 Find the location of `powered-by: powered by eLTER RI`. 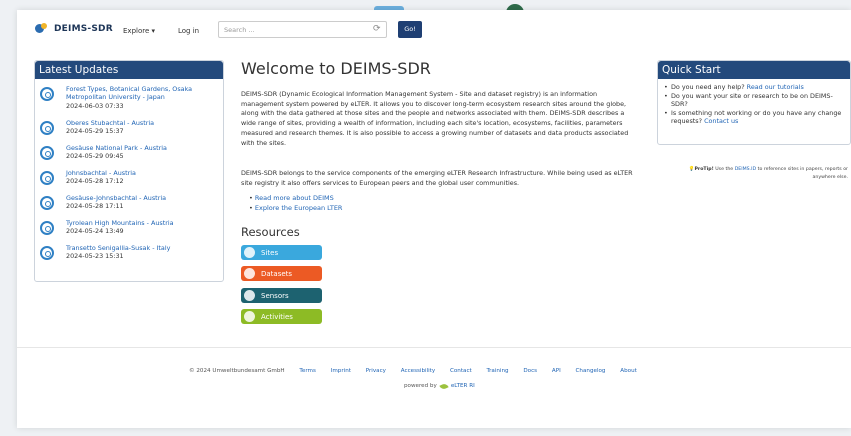

powered-by: powered by eLTER RI is located at coordinates (439, 386).